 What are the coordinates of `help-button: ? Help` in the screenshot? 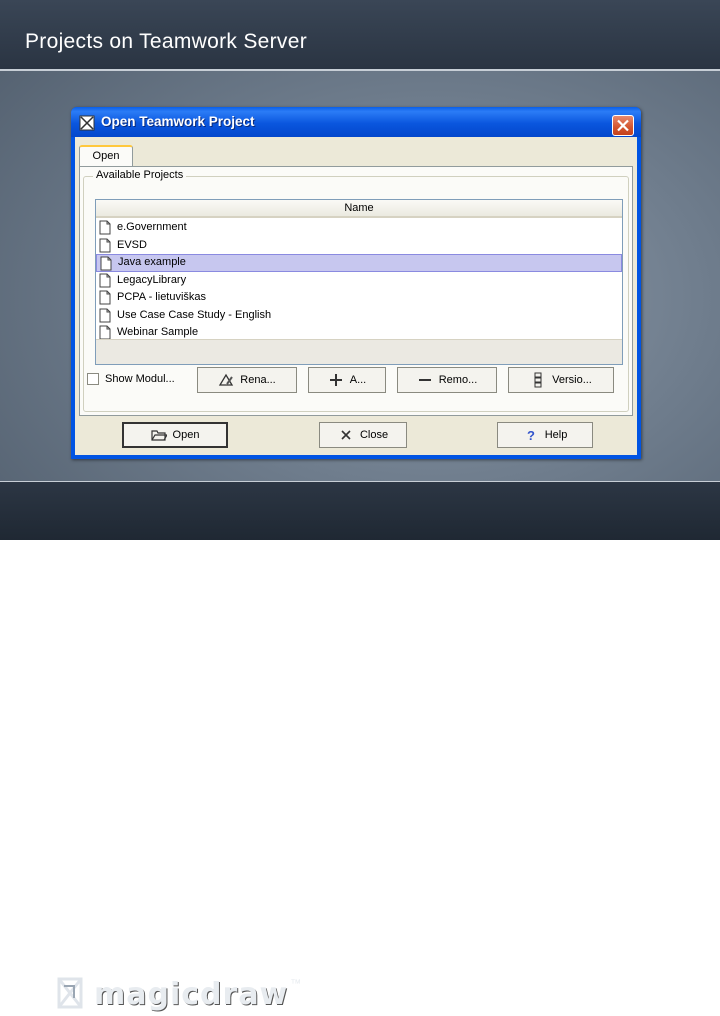 It's located at (545, 435).